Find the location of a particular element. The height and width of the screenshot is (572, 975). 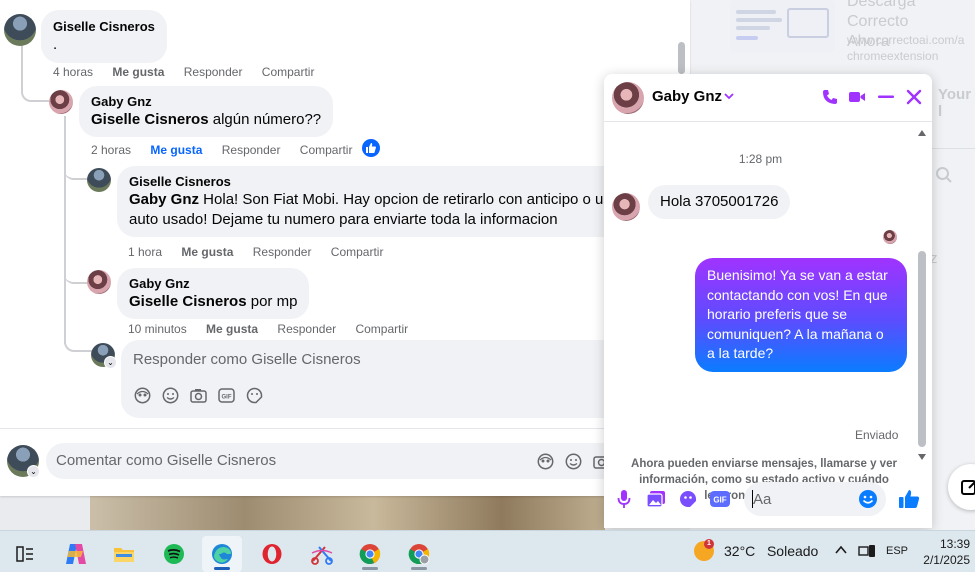

network-battery-icon is located at coordinates (867, 552).